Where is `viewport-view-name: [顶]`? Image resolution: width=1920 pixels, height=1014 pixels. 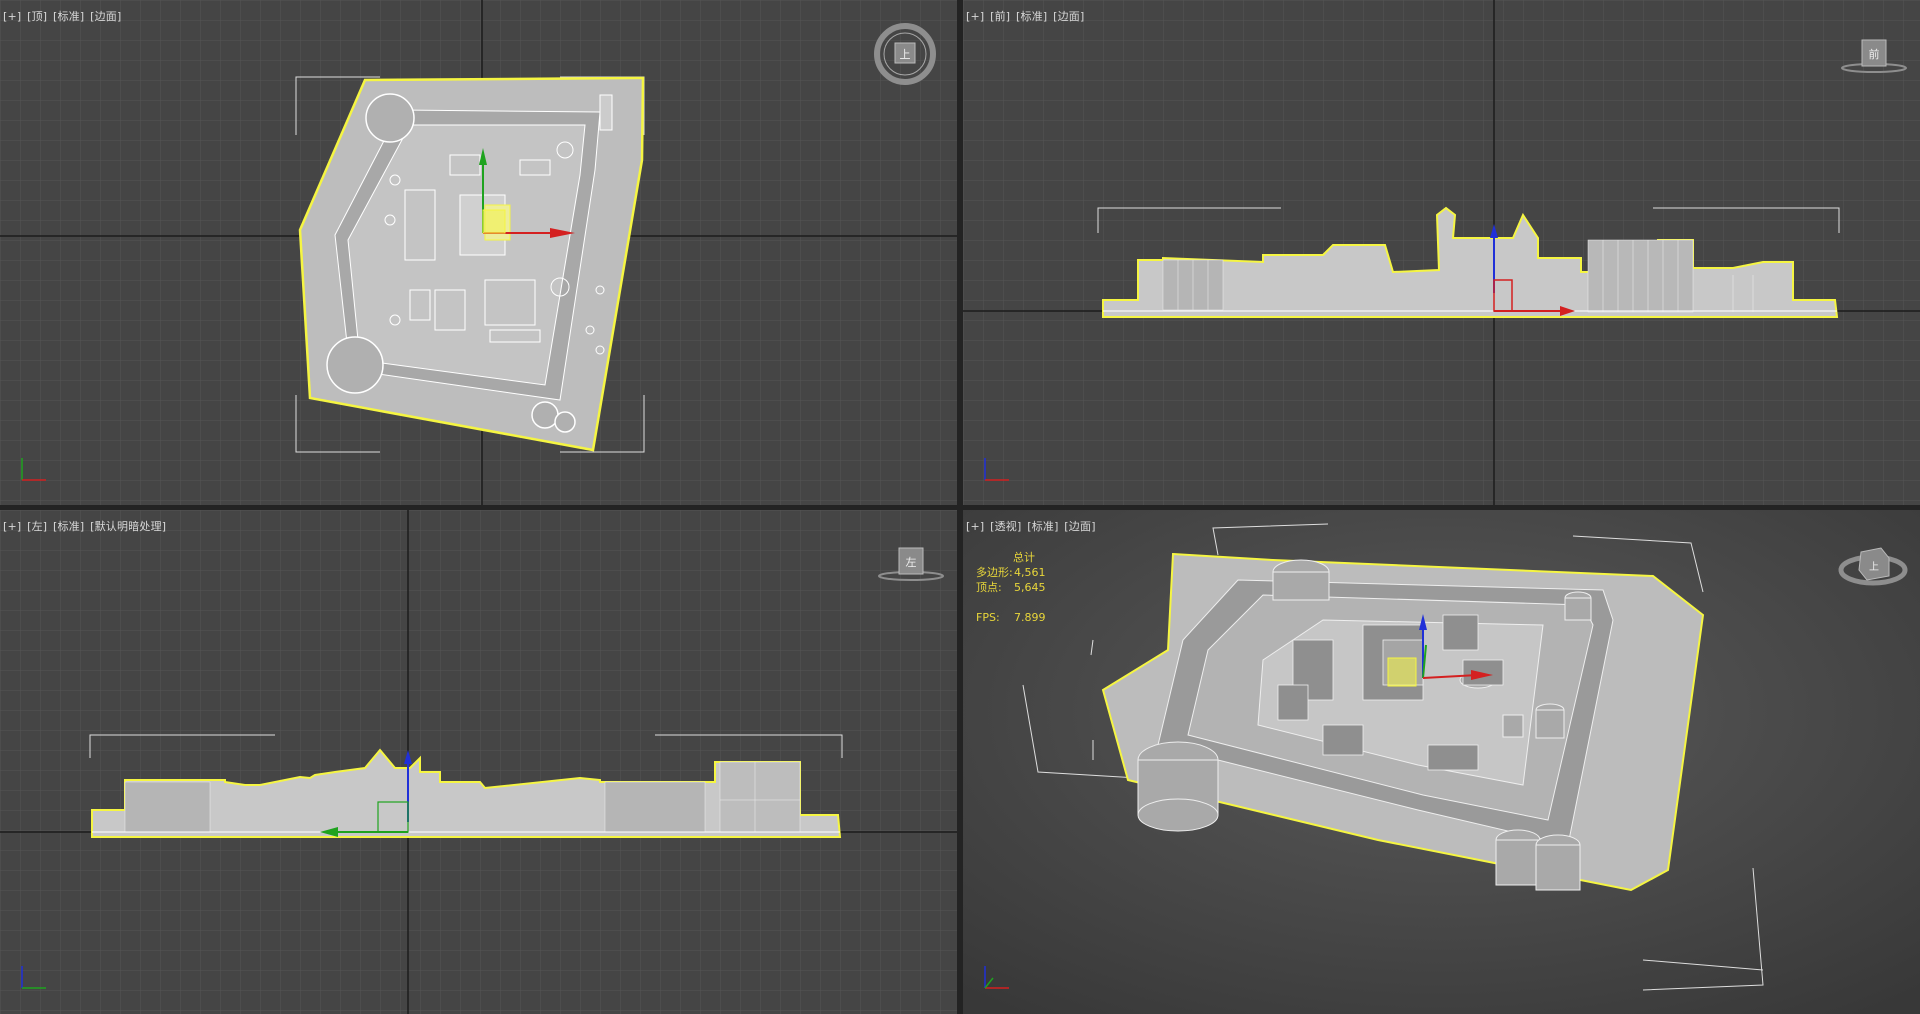
viewport-view-name: [顶] is located at coordinates (37, 16).